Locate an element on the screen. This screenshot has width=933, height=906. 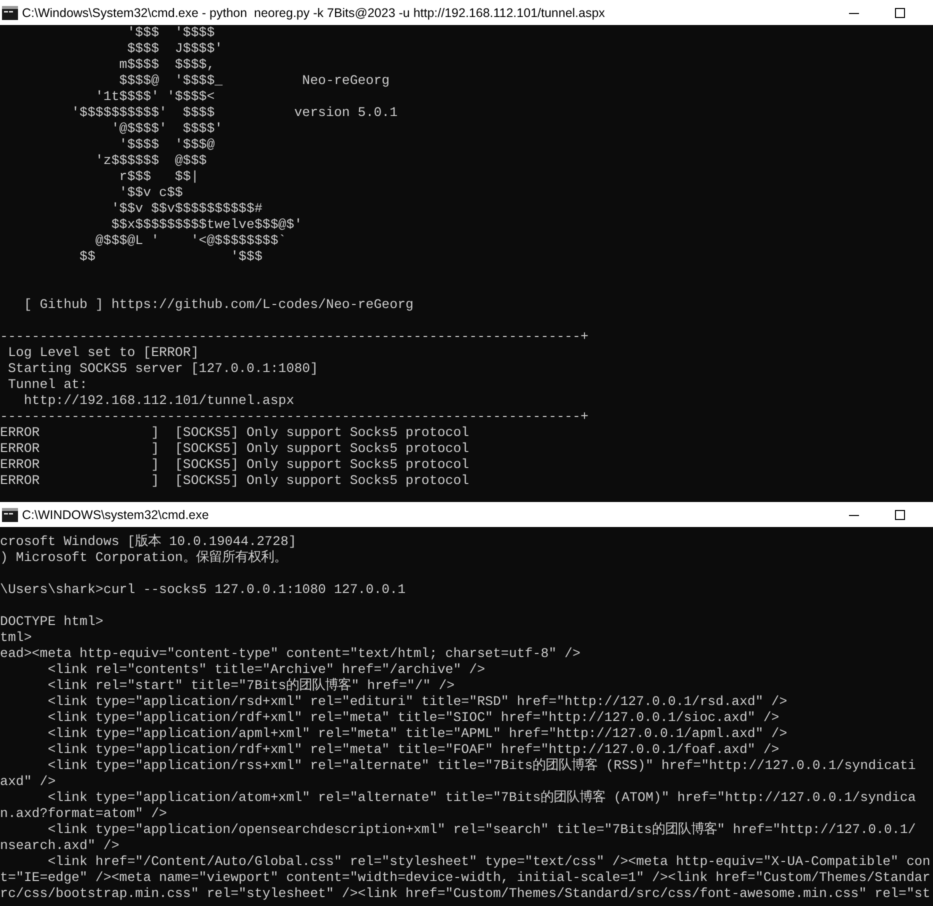
console-line: http://192.168.112.101/tunnel.aspx is located at coordinates (158, 401).